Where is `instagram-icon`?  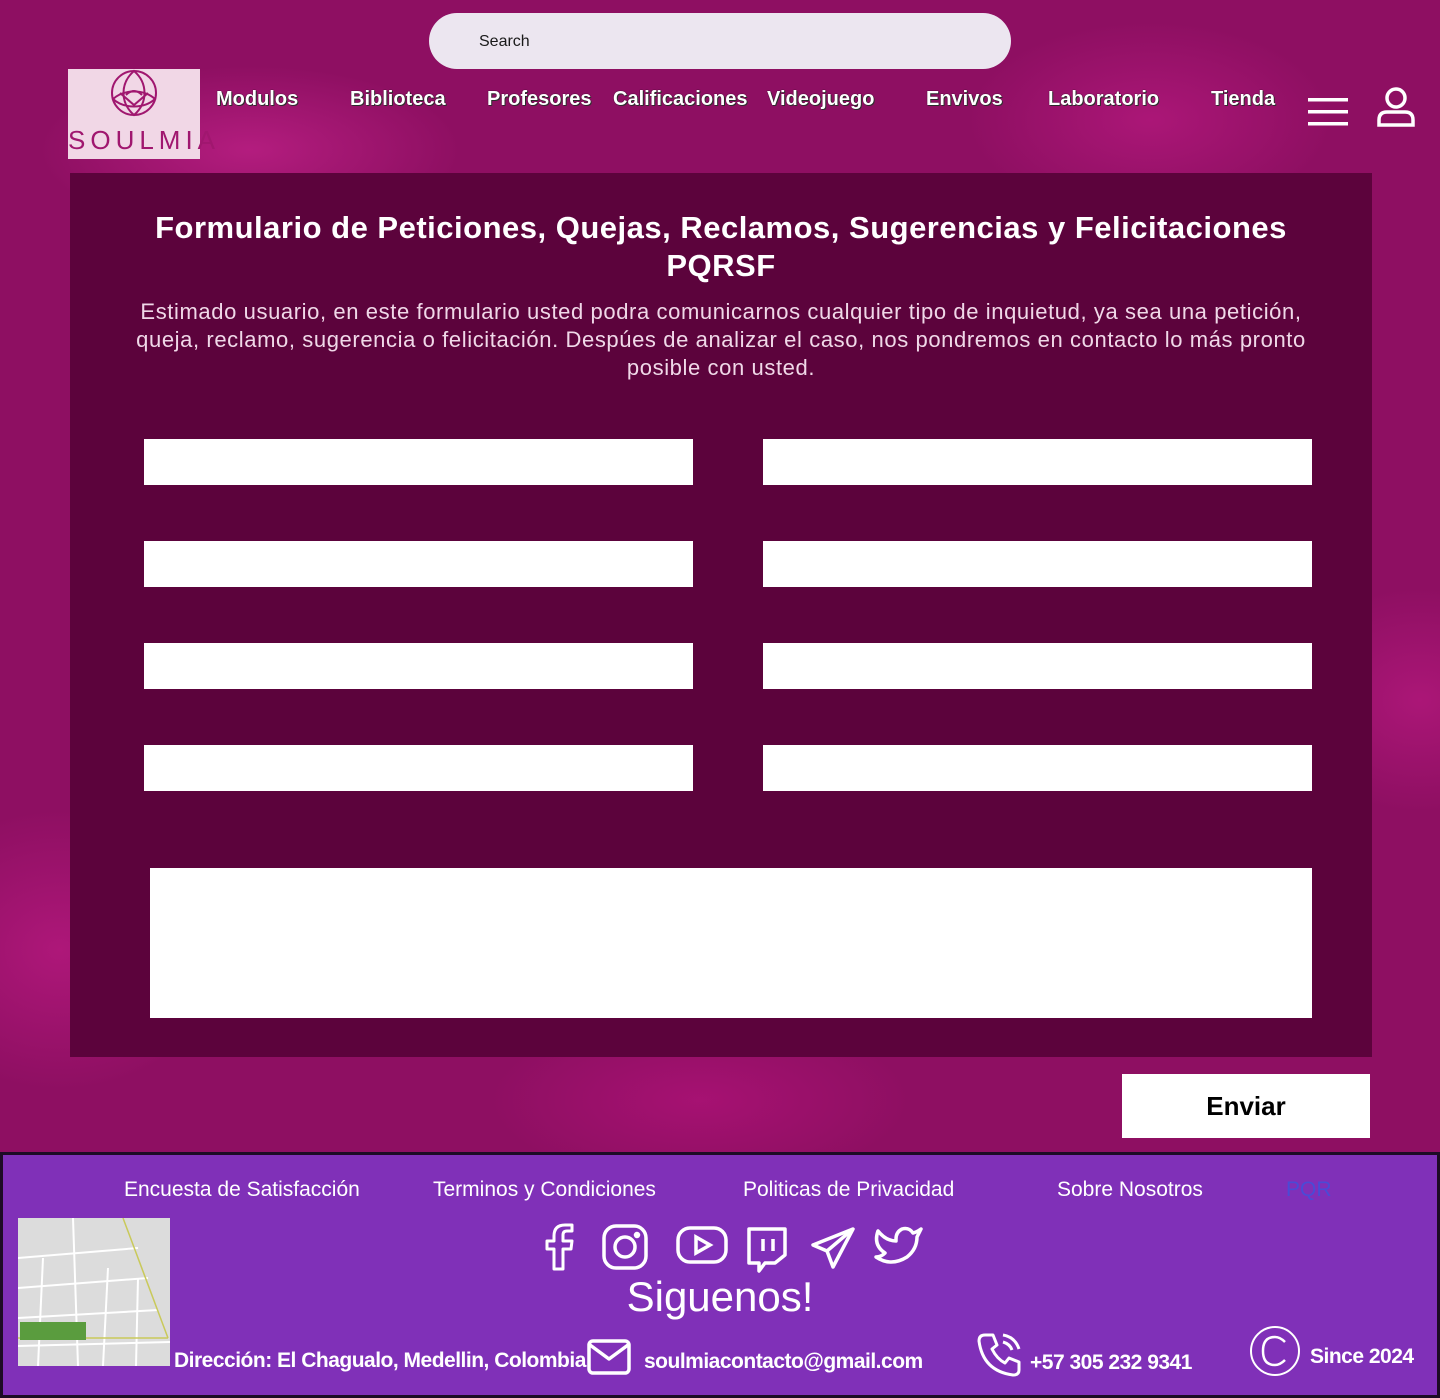
instagram-icon is located at coordinates (625, 1249).